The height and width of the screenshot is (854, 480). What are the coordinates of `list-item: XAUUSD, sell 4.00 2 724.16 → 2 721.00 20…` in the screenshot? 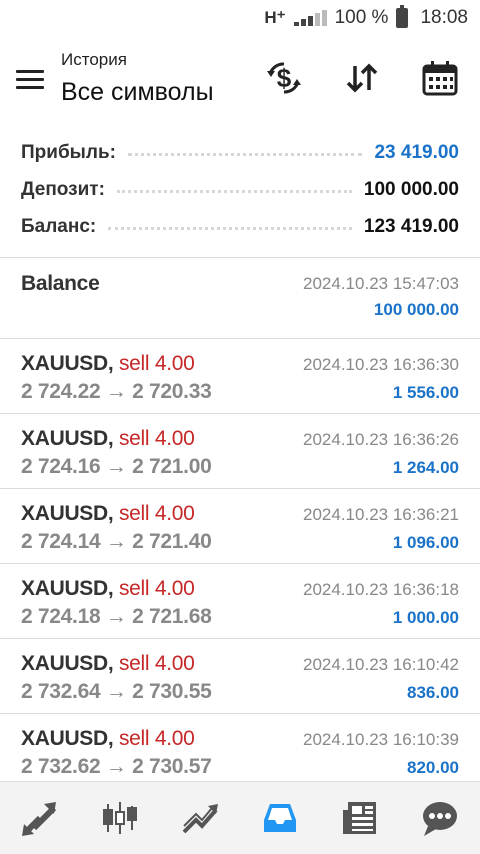 It's located at (240, 451).